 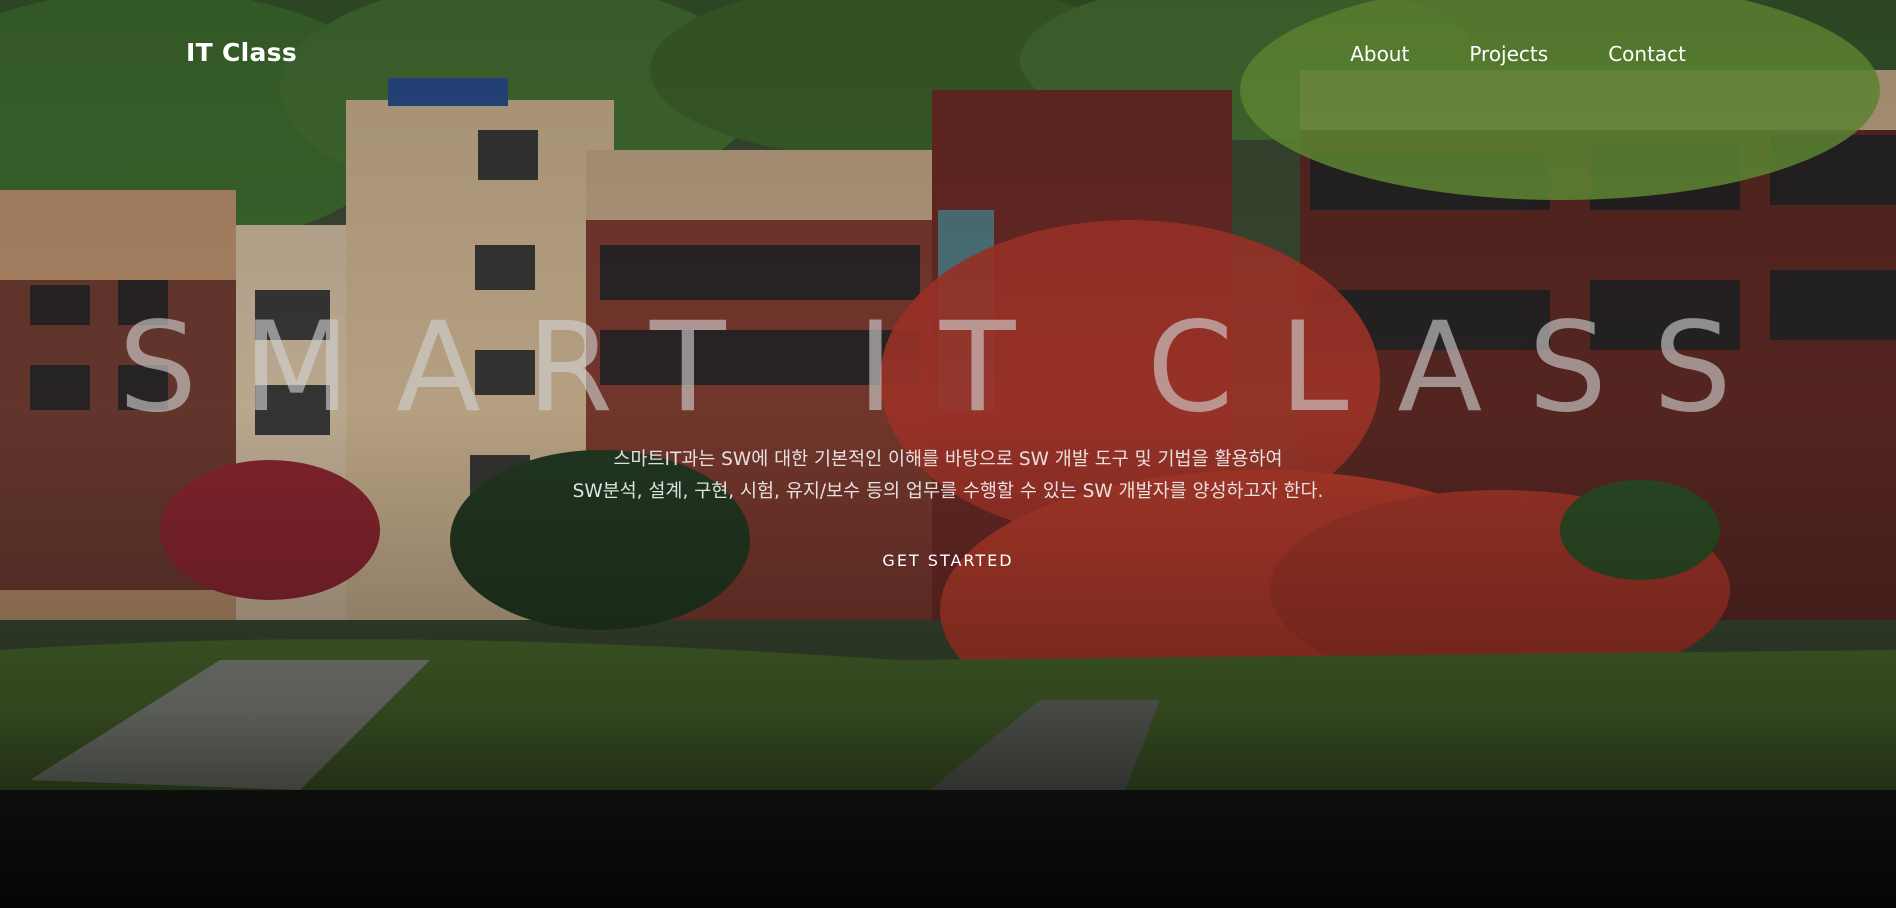 I want to click on cta-container: GET STARTED, so click(x=948, y=560).